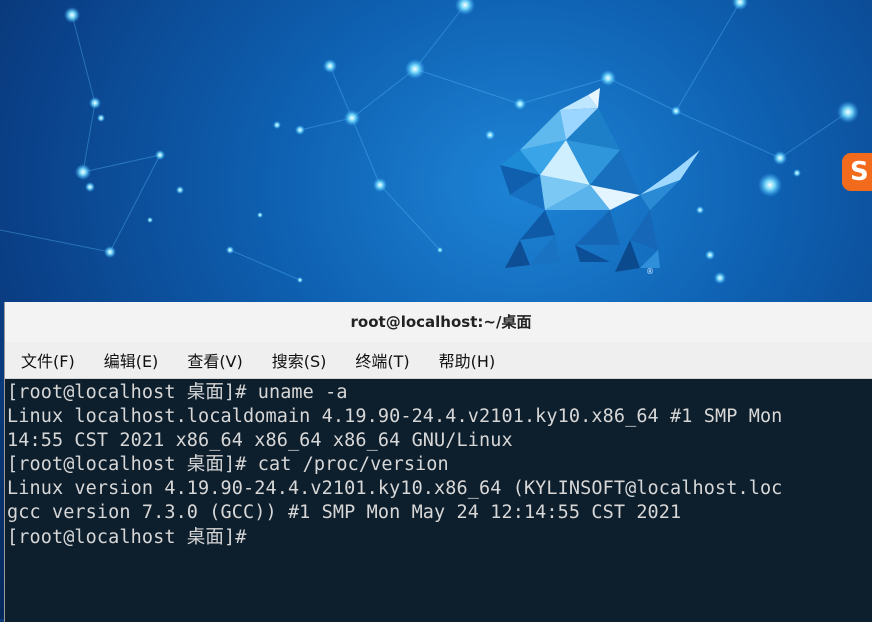 This screenshot has width=872, height=622. What do you see at coordinates (438, 322) in the screenshot?
I see `window-title: root@localhost:~/桌面` at bounding box center [438, 322].